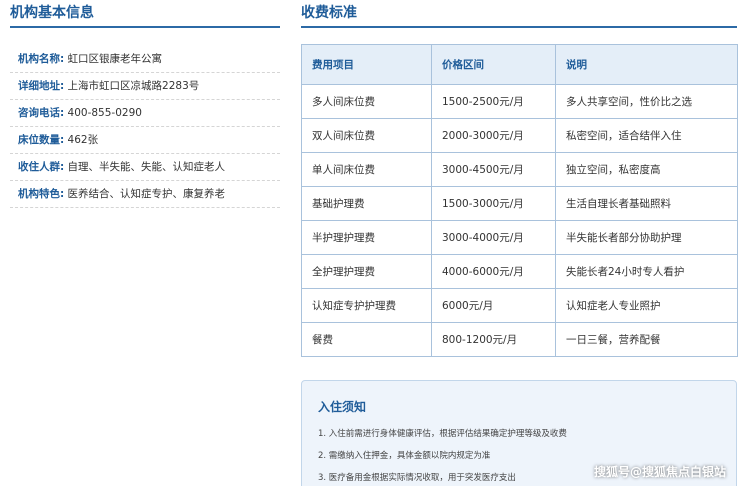  I want to click on notice-title: 入住须知, so click(342, 407).